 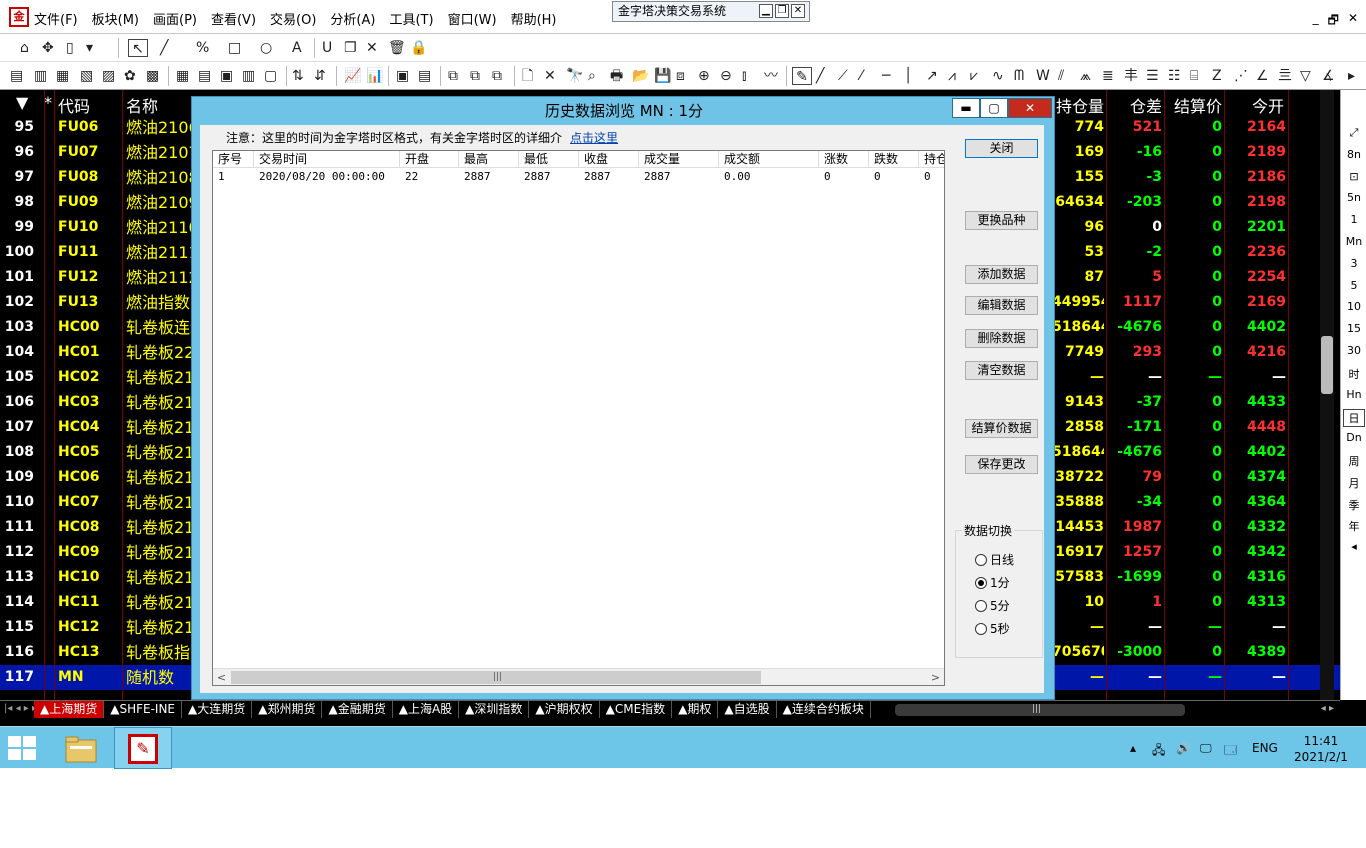 I want to click on cycle-icon: ⌸, so click(x=1194, y=76).